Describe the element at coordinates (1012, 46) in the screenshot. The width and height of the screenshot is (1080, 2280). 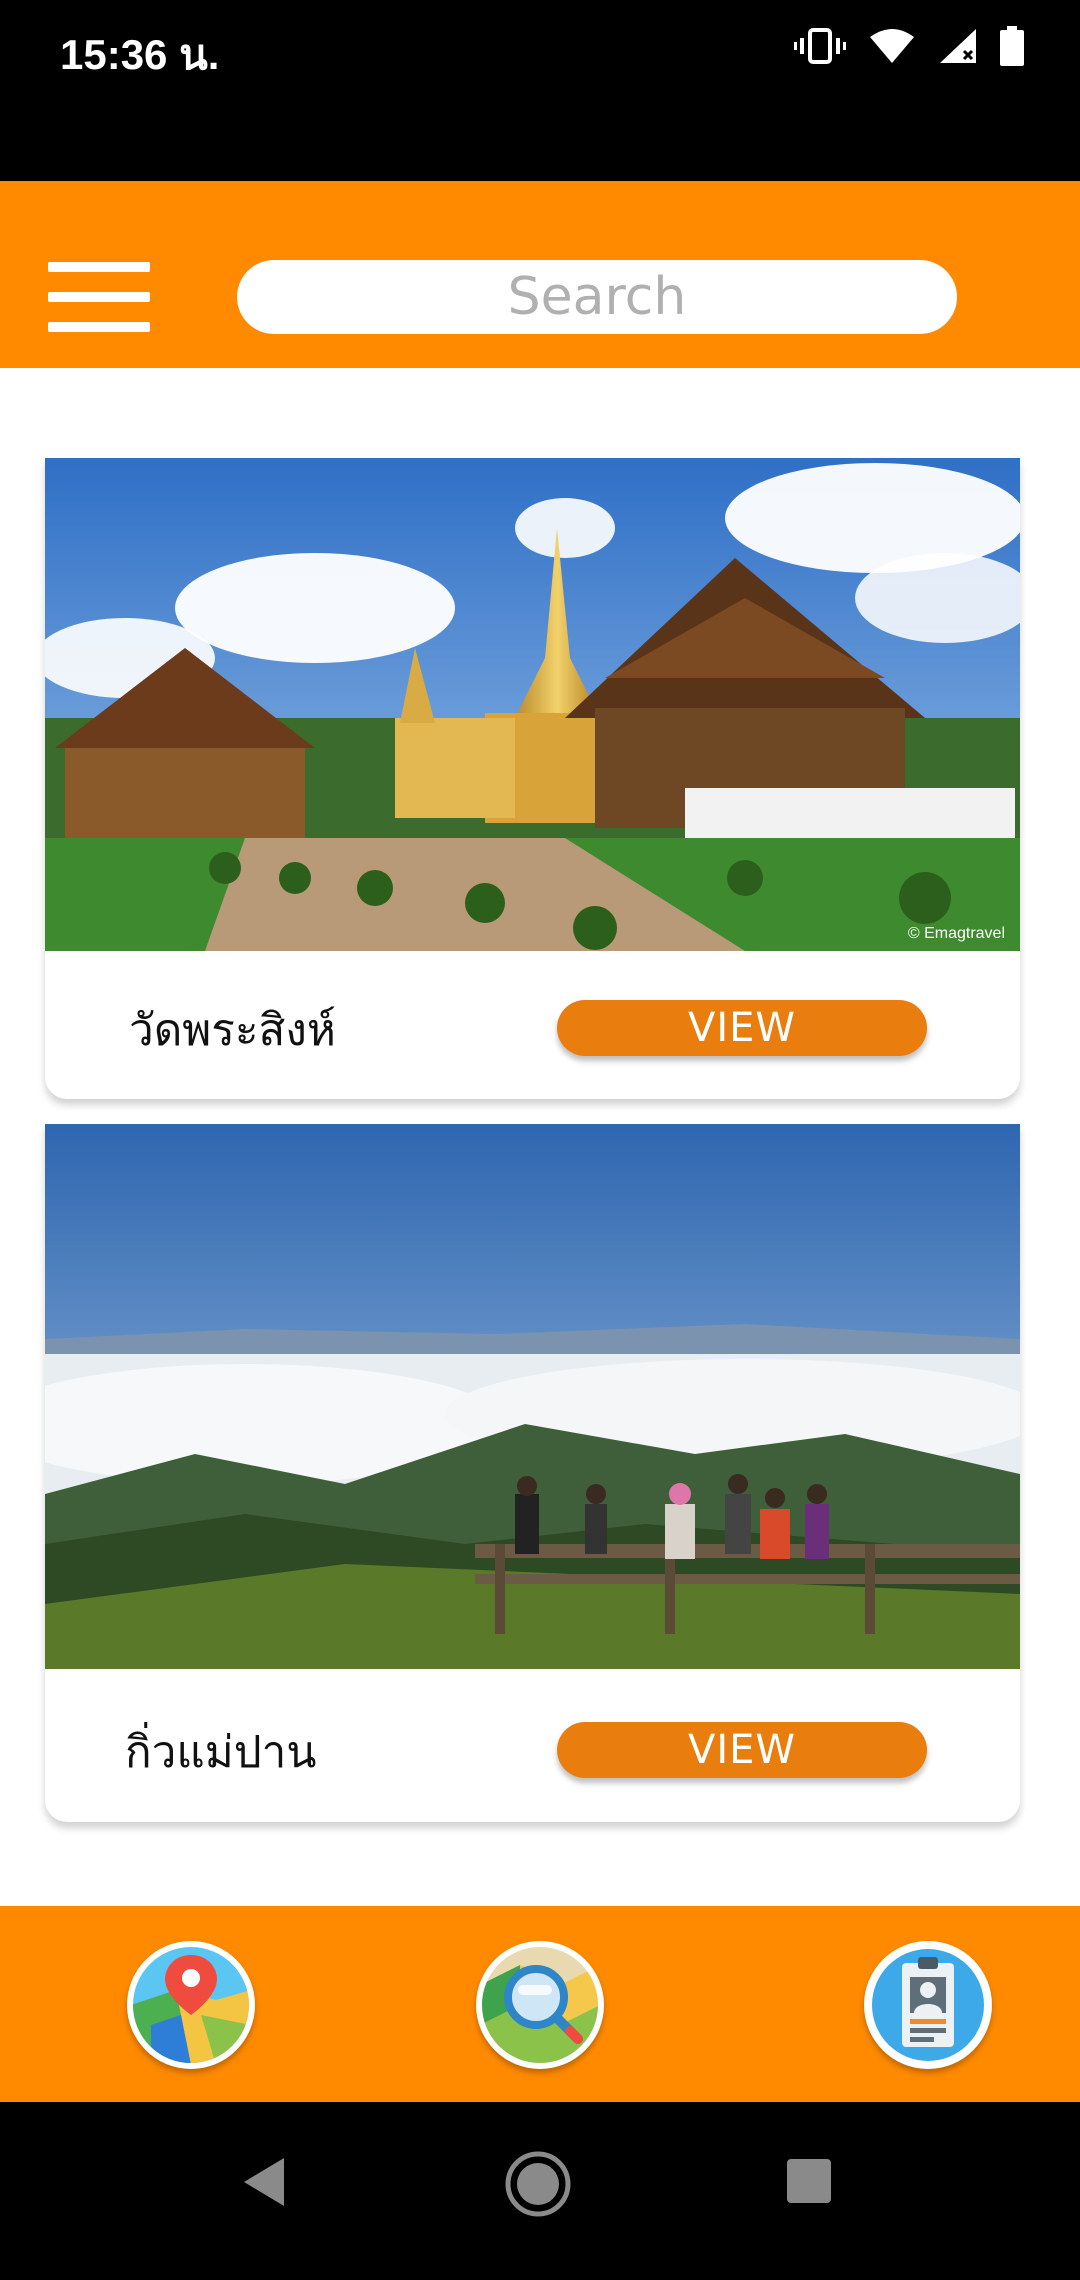
I see `battery-icon` at that location.